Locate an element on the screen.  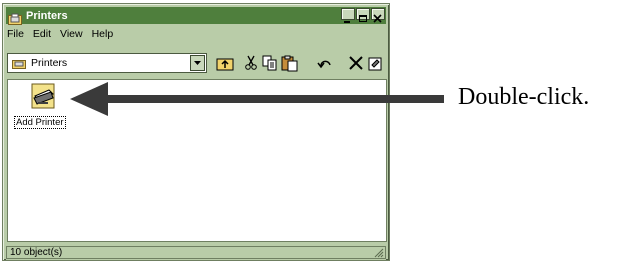
callout-arrow is located at coordinates (257, 99).